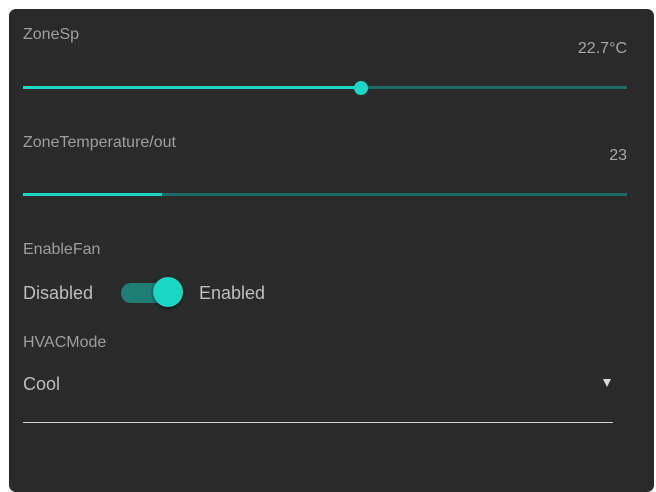  What do you see at coordinates (232, 293) in the screenshot?
I see `enable-fan-on-label: Enabled` at bounding box center [232, 293].